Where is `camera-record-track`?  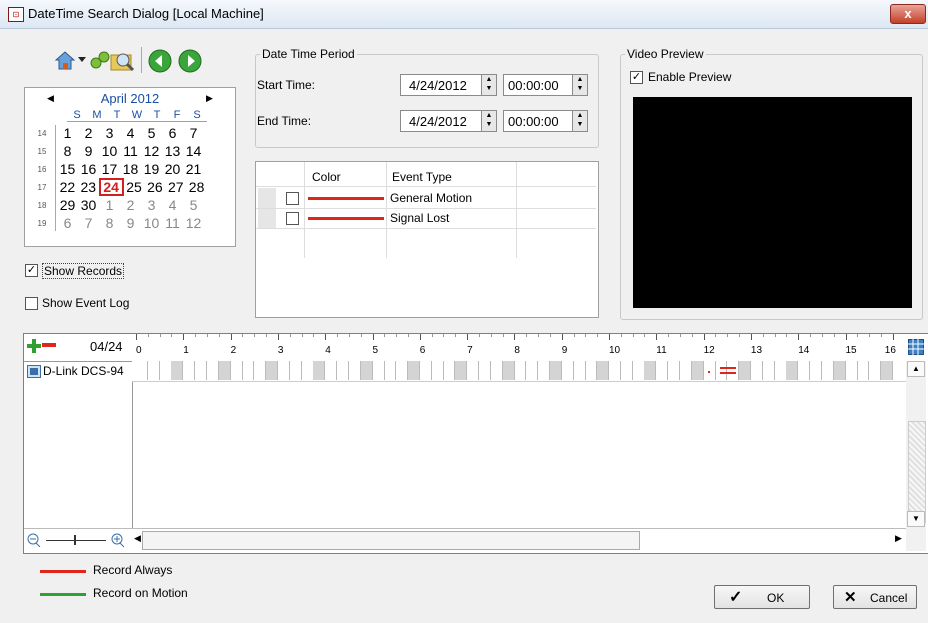
camera-record-track is located at coordinates (519, 371).